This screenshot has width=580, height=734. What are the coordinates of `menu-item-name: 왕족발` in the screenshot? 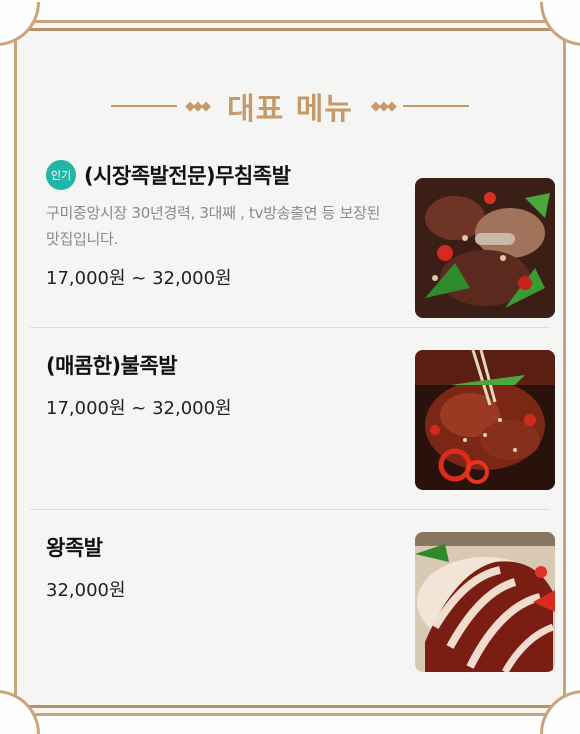 It's located at (74, 548).